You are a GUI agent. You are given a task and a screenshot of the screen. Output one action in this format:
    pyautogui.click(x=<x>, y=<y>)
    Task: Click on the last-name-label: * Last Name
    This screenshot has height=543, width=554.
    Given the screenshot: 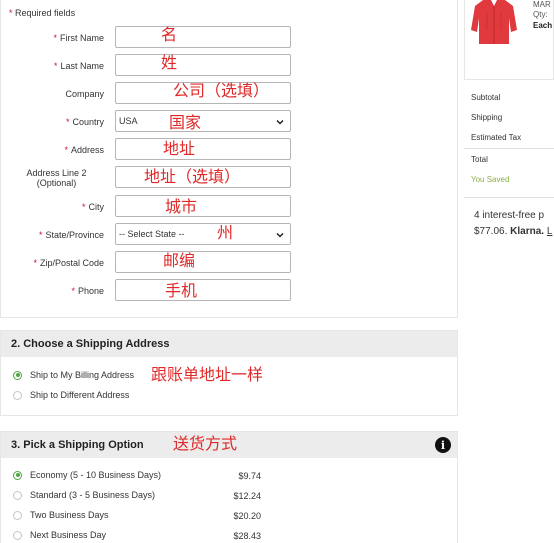 What is the action you would take?
    pyautogui.click(x=78, y=66)
    